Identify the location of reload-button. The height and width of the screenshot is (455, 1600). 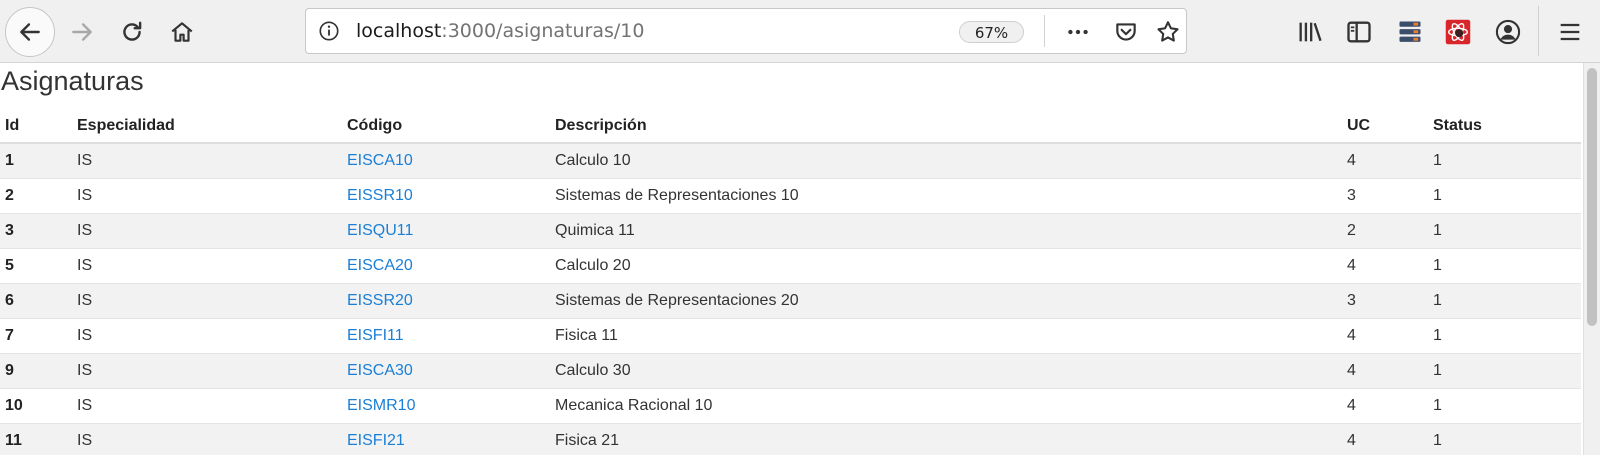
(132, 32).